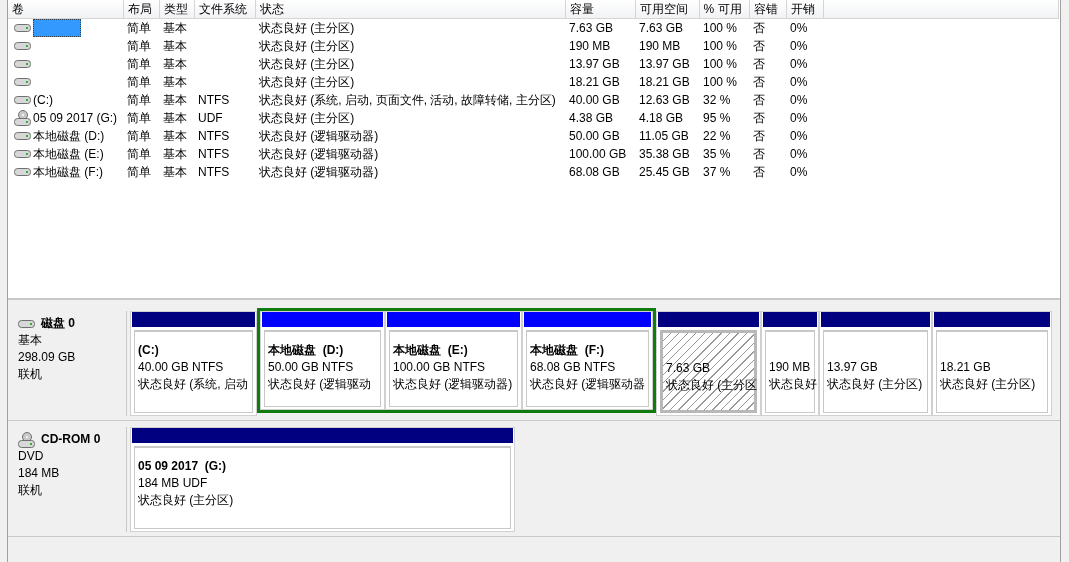 Image resolution: width=1069 pixels, height=562 pixels. What do you see at coordinates (319, 153) in the screenshot?
I see `table-cell: 状态良好 (逻辑驱动器)` at bounding box center [319, 153].